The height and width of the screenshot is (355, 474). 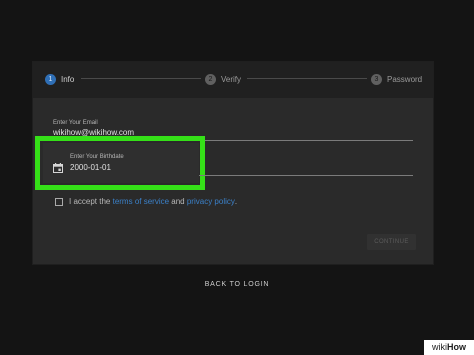 What do you see at coordinates (97, 157) in the screenshot?
I see `birthdate-label: Enter Your Birthdate` at bounding box center [97, 157].